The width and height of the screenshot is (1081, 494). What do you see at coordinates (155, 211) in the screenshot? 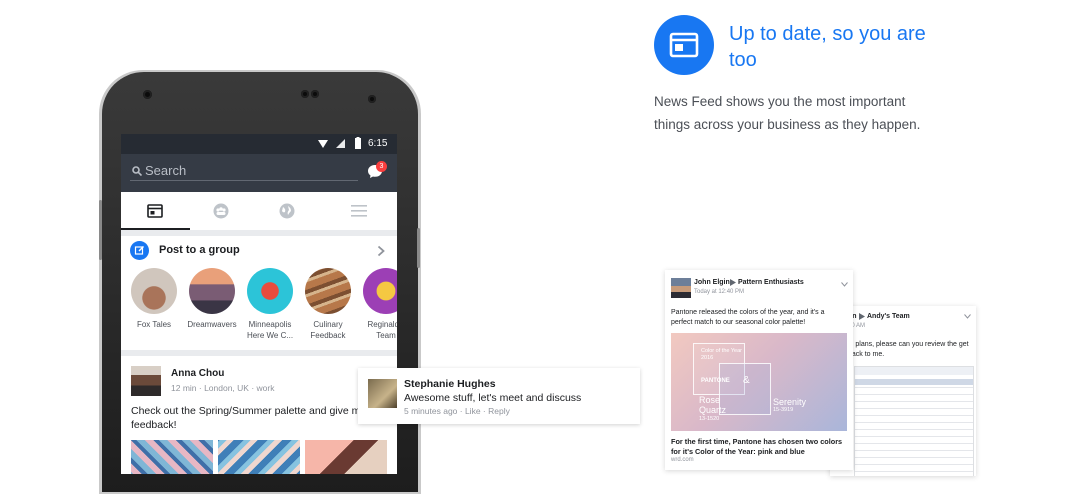
I see `news-feed-tab-icon` at bounding box center [155, 211].